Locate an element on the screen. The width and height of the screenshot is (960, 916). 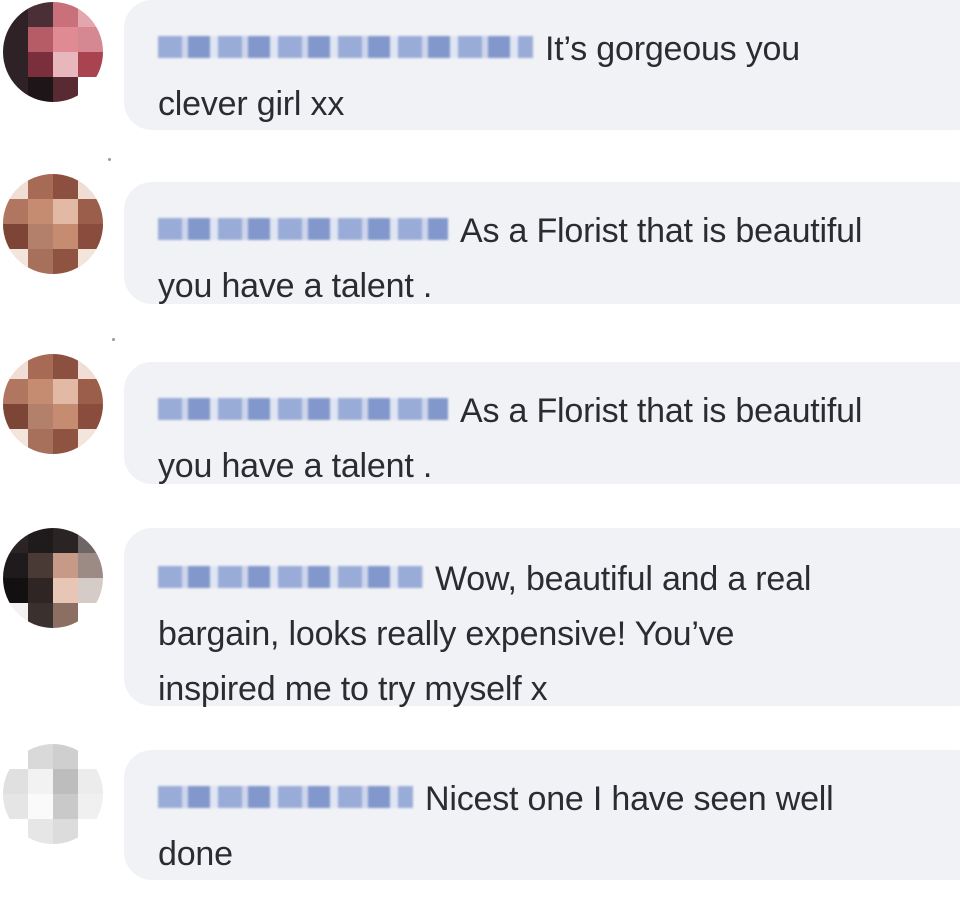
comment-text: Wow, beautiful and a real is located at coordinates (559, 579).